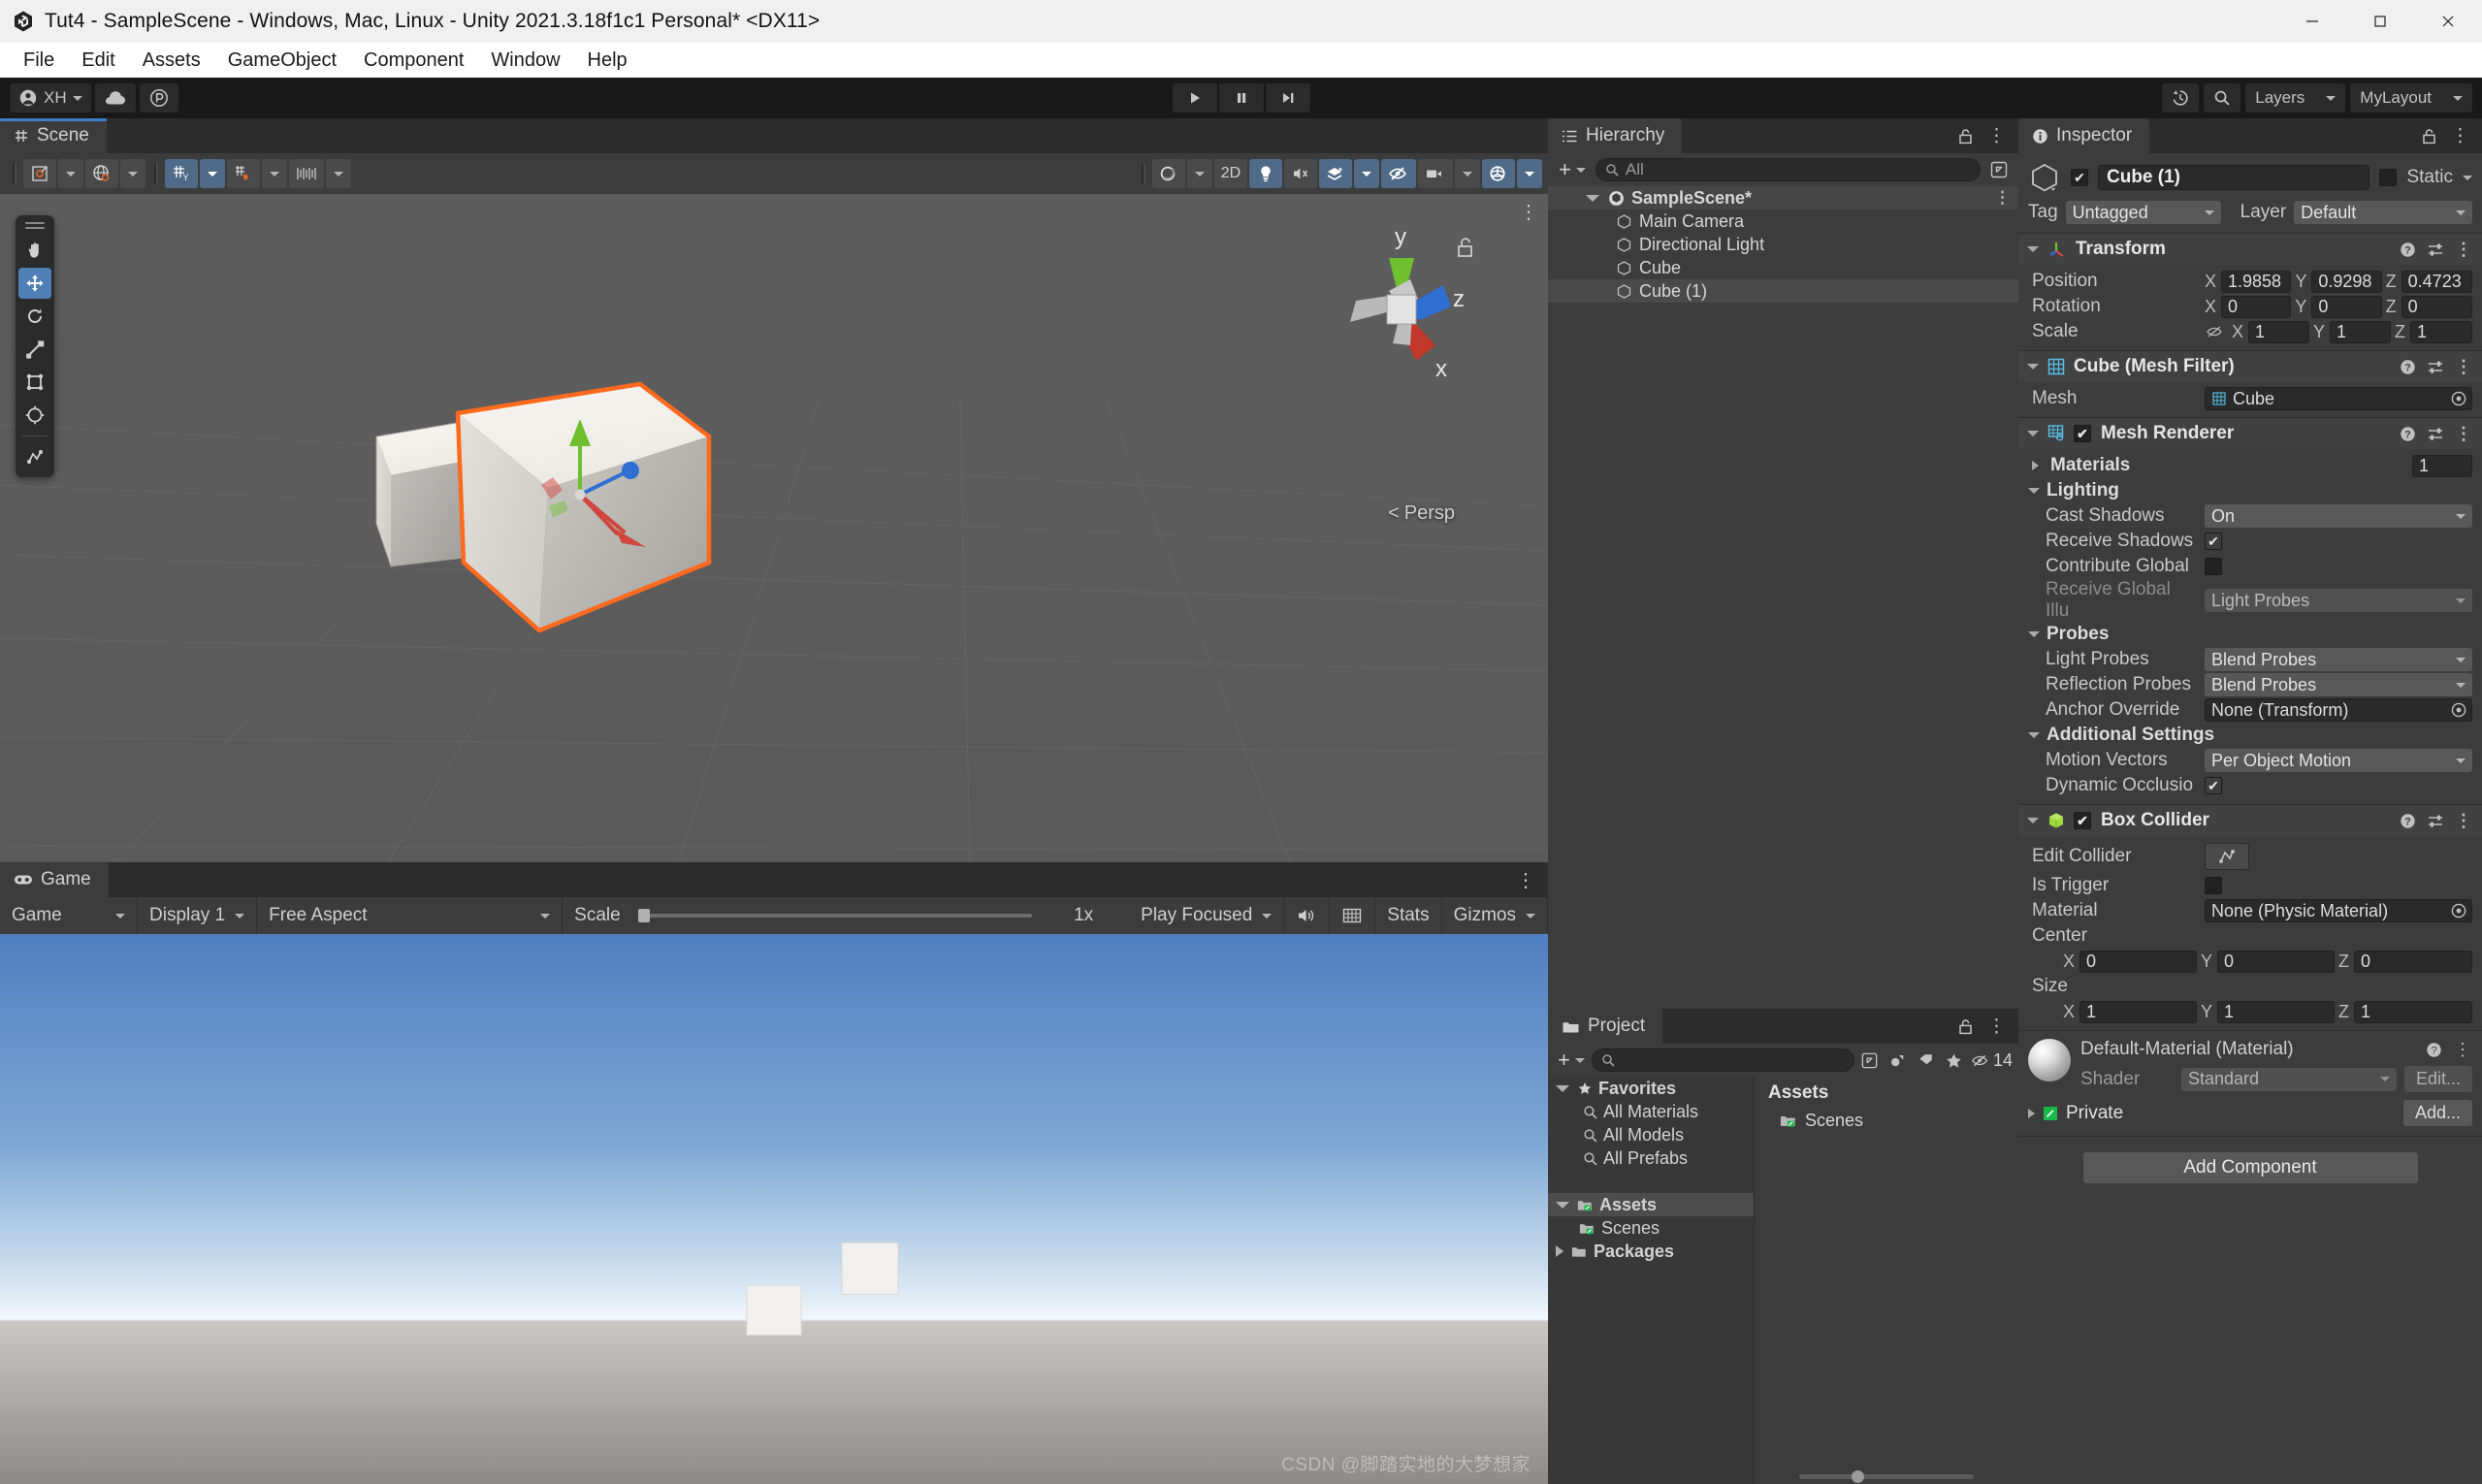 The width and height of the screenshot is (2482, 1484). What do you see at coordinates (2250, 434) in the screenshot?
I see `mesh-renderer-header: Mesh Renderer ? ⋮` at bounding box center [2250, 434].